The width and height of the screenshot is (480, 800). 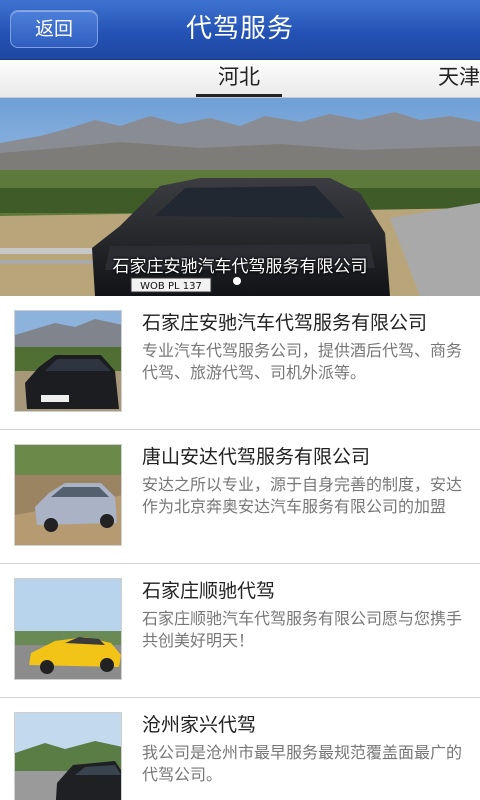 I want to click on banner-plate: WOB PL 137, so click(x=171, y=286).